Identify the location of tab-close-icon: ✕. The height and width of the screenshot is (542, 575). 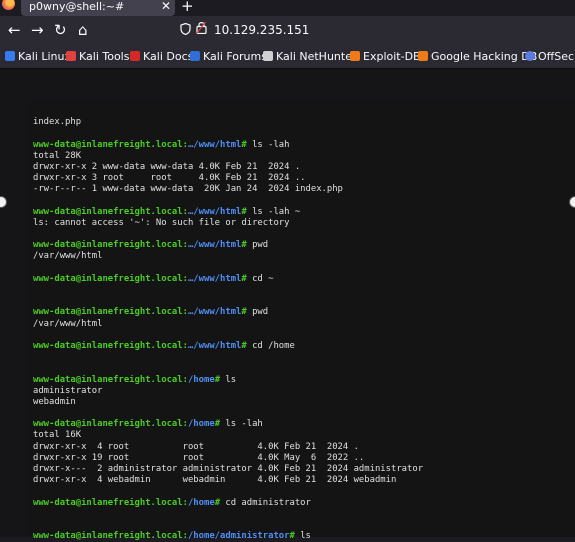
(166, 6).